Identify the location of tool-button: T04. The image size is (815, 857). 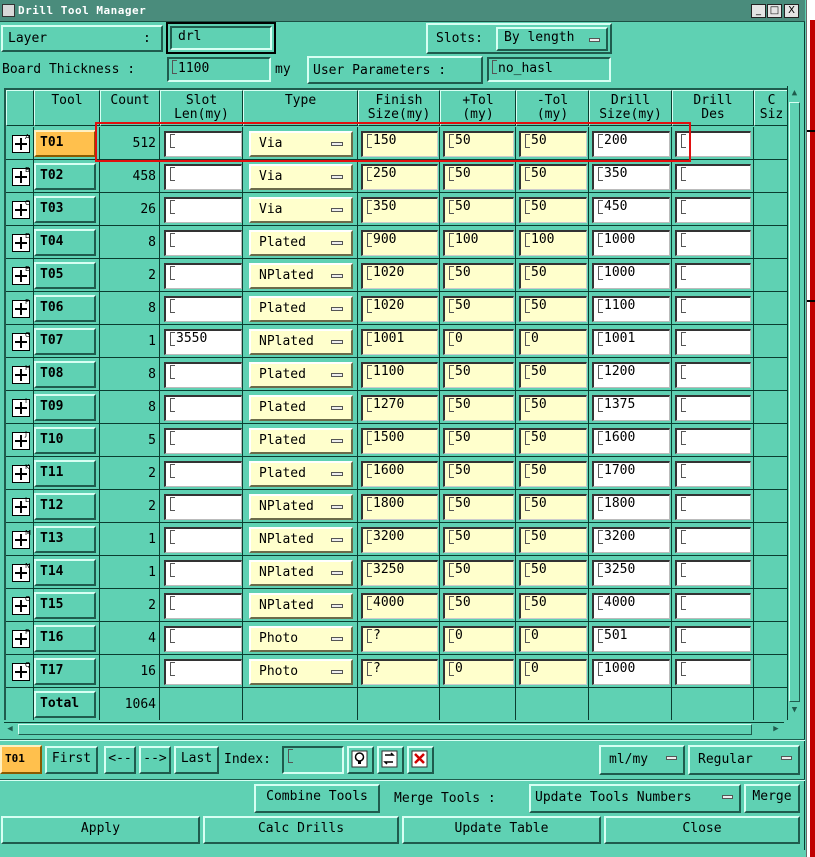
(65, 242).